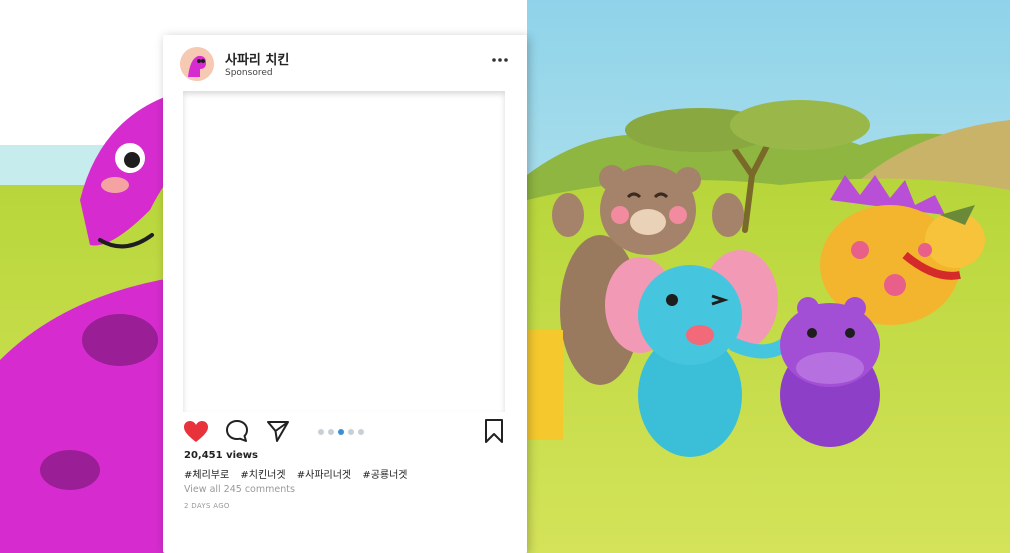  I want to click on account-name: 사파리 치킨, so click(257, 58).